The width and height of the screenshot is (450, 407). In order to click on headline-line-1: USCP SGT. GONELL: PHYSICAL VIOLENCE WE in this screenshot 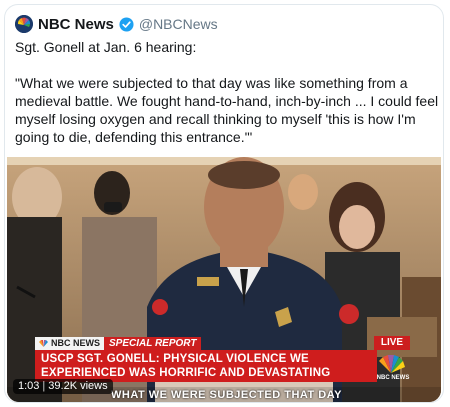, I will do `click(175, 359)`.